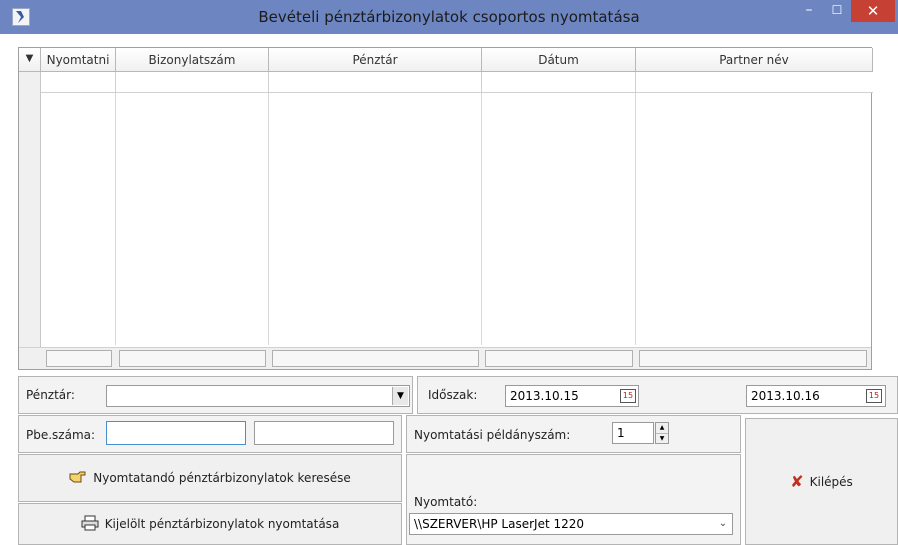 This screenshot has height=545, width=898. Describe the element at coordinates (809, 11) in the screenshot. I see `minimize-button: –` at that location.